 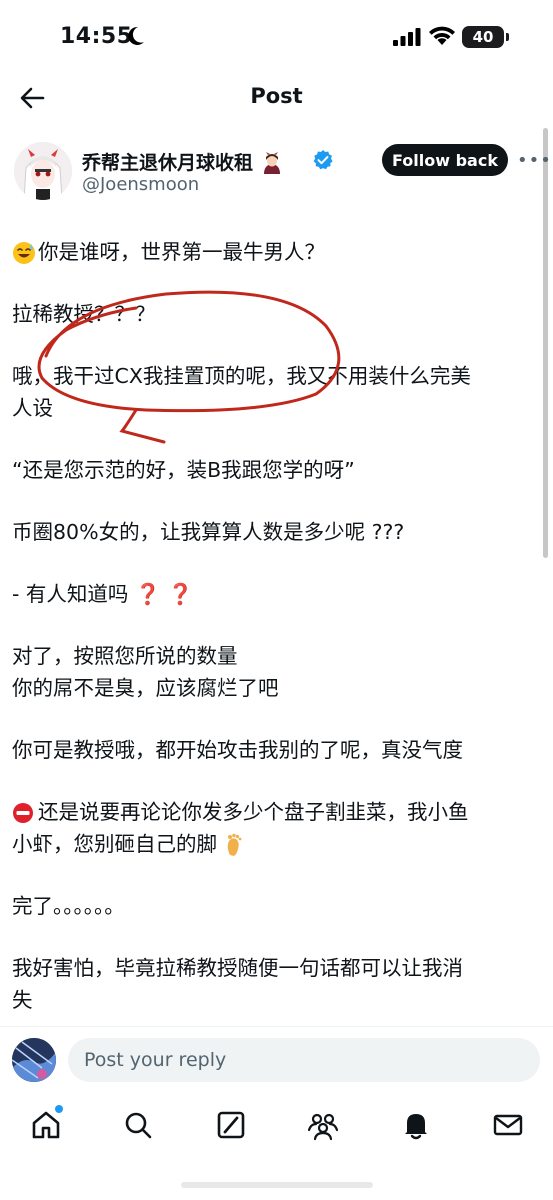 What do you see at coordinates (234, 844) in the screenshot?
I see `foot-emoji-icon` at bounding box center [234, 844].